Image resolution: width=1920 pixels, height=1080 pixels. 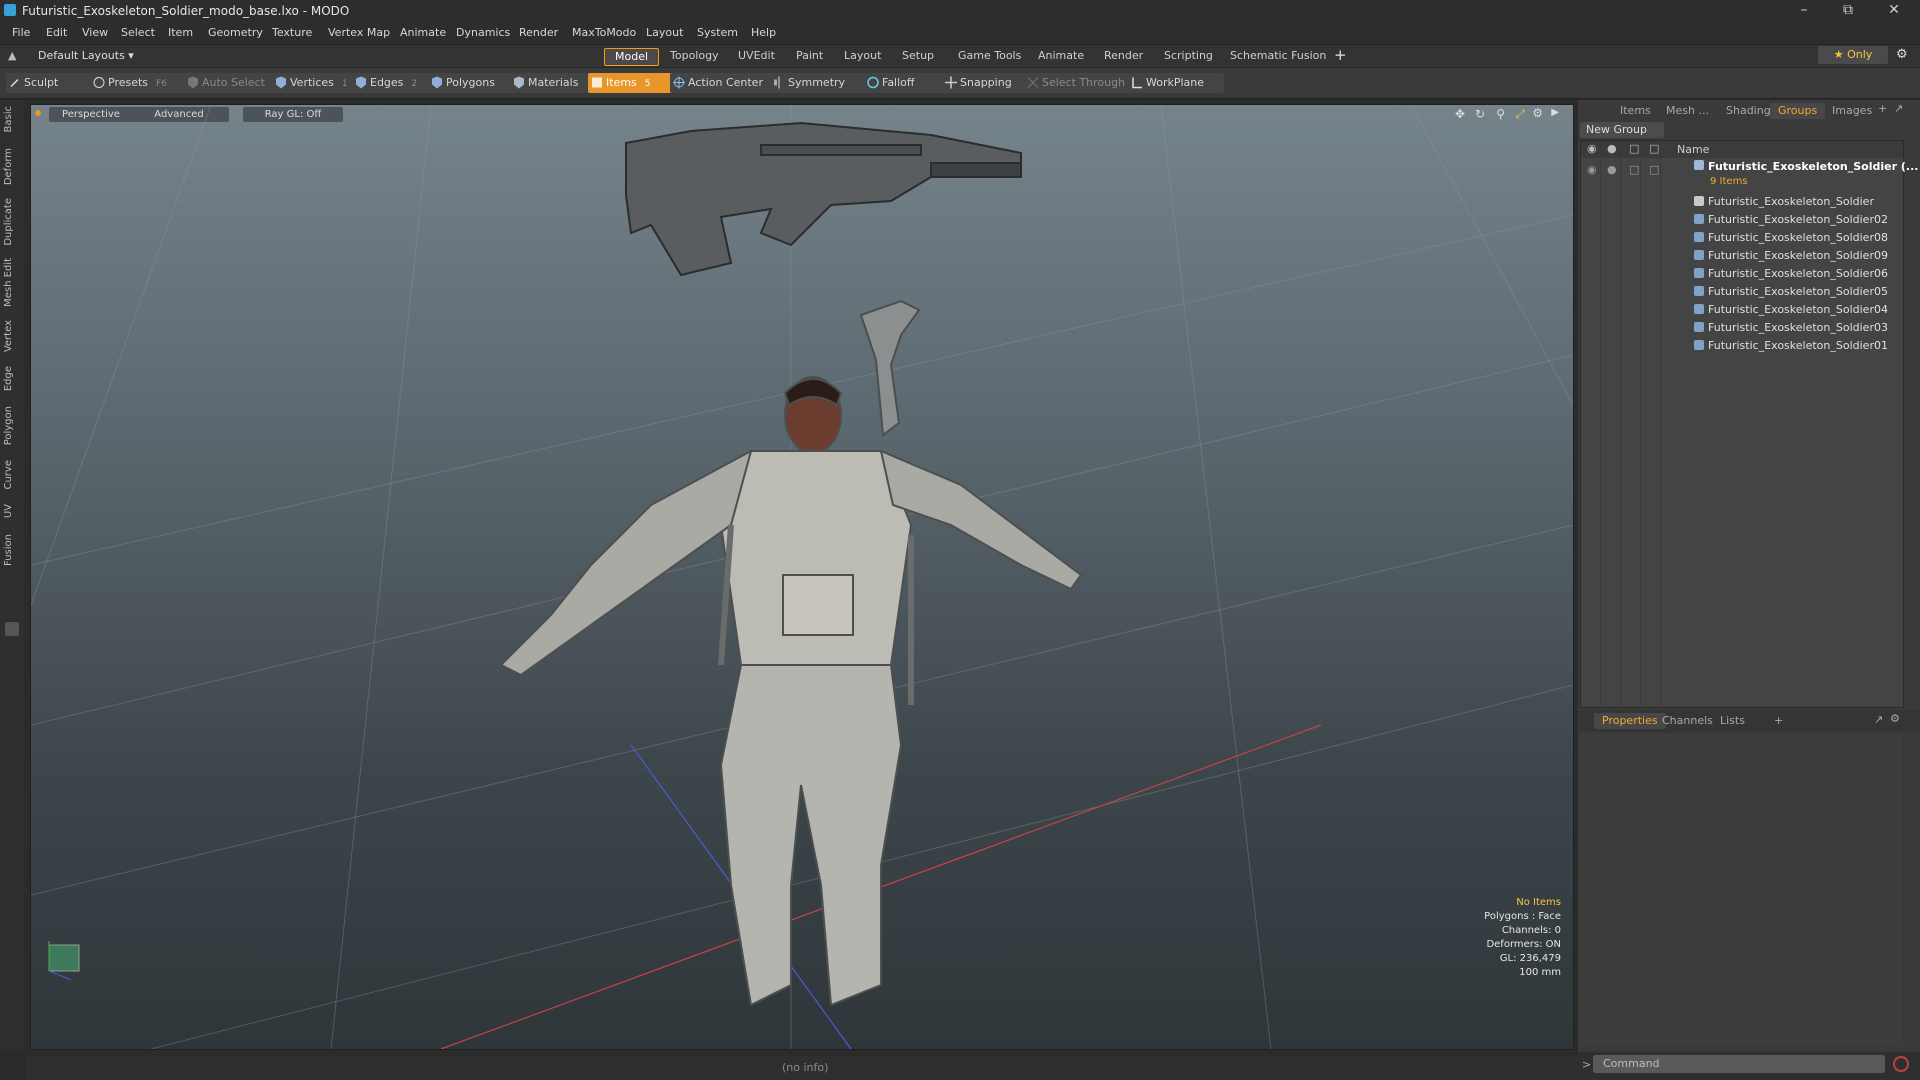 What do you see at coordinates (1894, 11) in the screenshot?
I see `close-button: ✕` at bounding box center [1894, 11].